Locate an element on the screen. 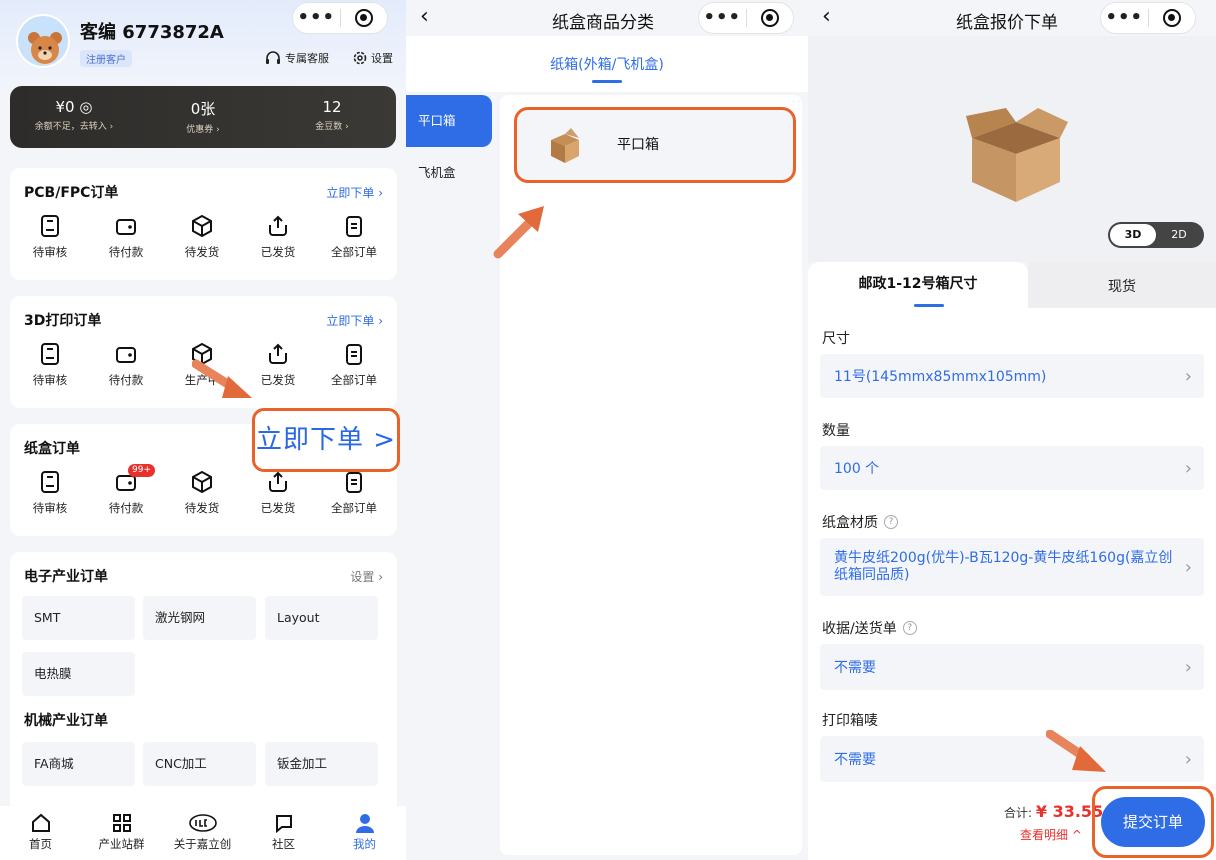 The height and width of the screenshot is (860, 1216). print3d-pending-payment-label: 待付款 is located at coordinates (126, 380).